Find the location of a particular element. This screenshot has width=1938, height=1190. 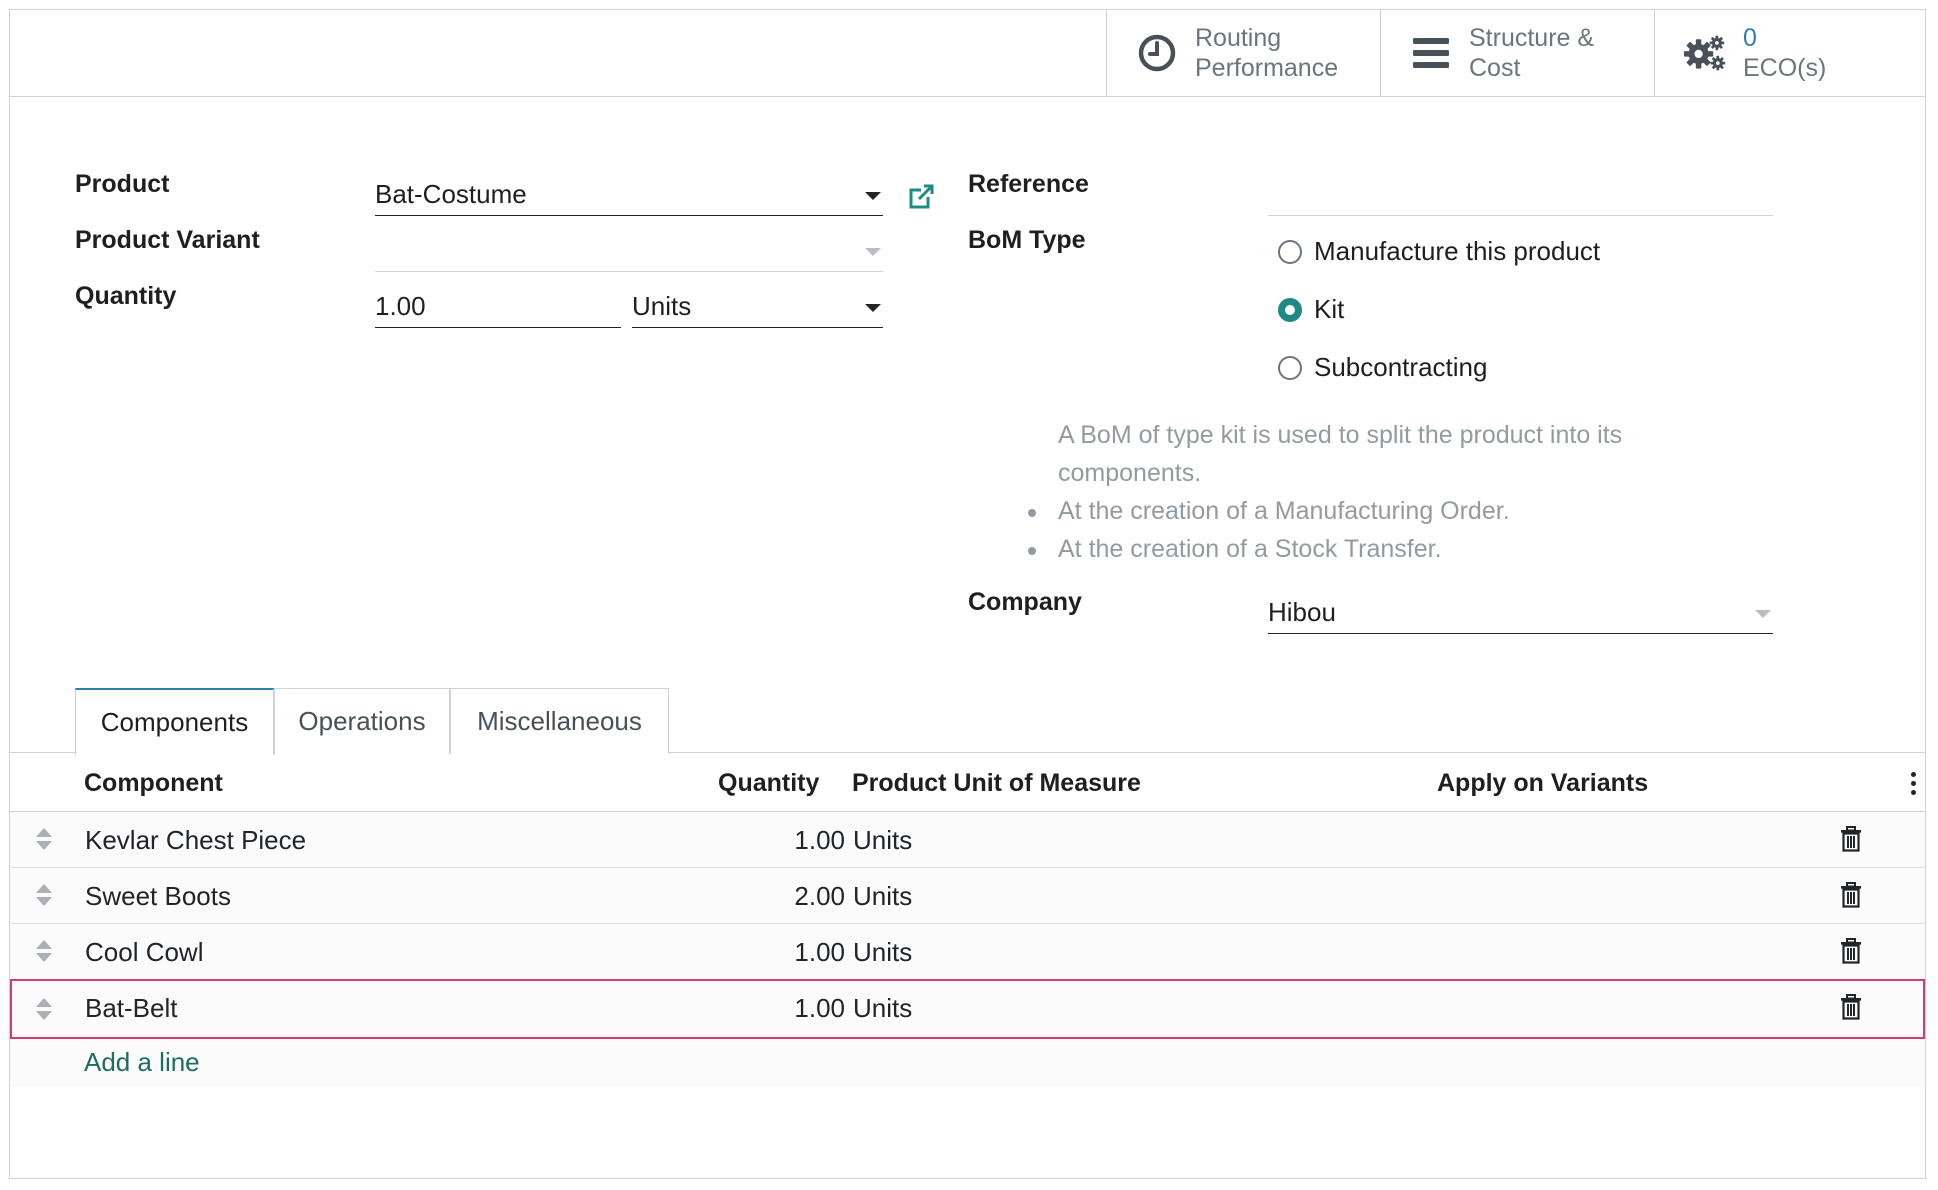

quantity-uom-value: Units is located at coordinates (662, 306).